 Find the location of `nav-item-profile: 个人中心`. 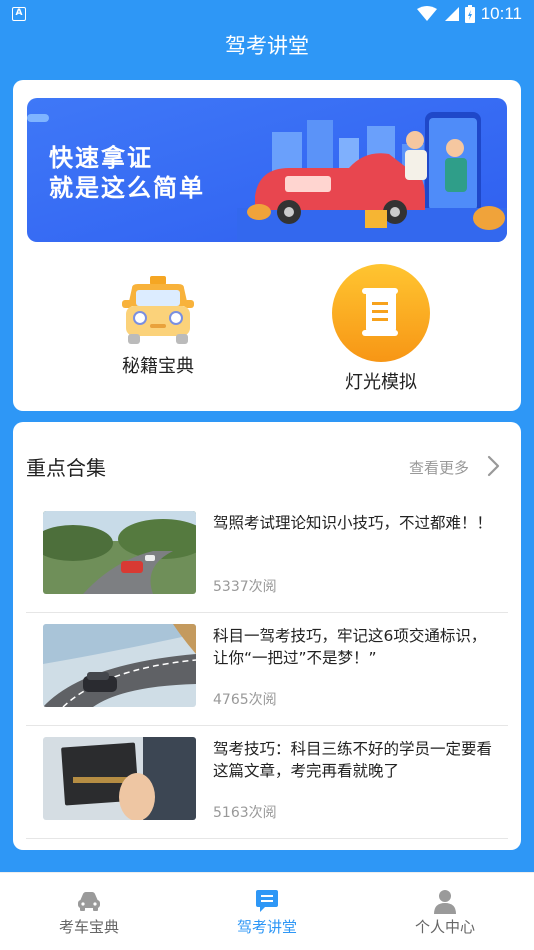

nav-item-profile: 个人中心 is located at coordinates (445, 911).